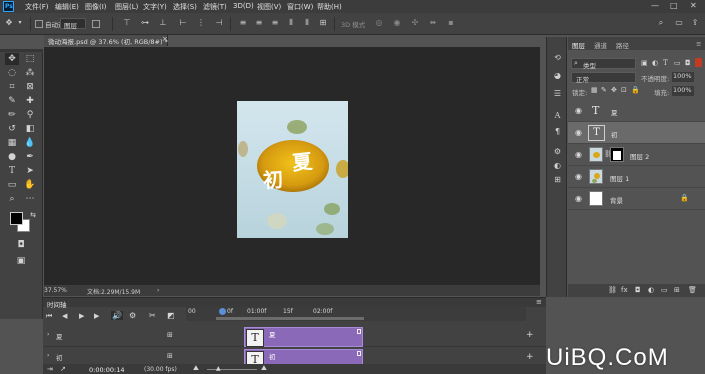 The height and width of the screenshot is (374, 705). What do you see at coordinates (117, 315) in the screenshot?
I see `audio-icon: 🔊` at bounding box center [117, 315].